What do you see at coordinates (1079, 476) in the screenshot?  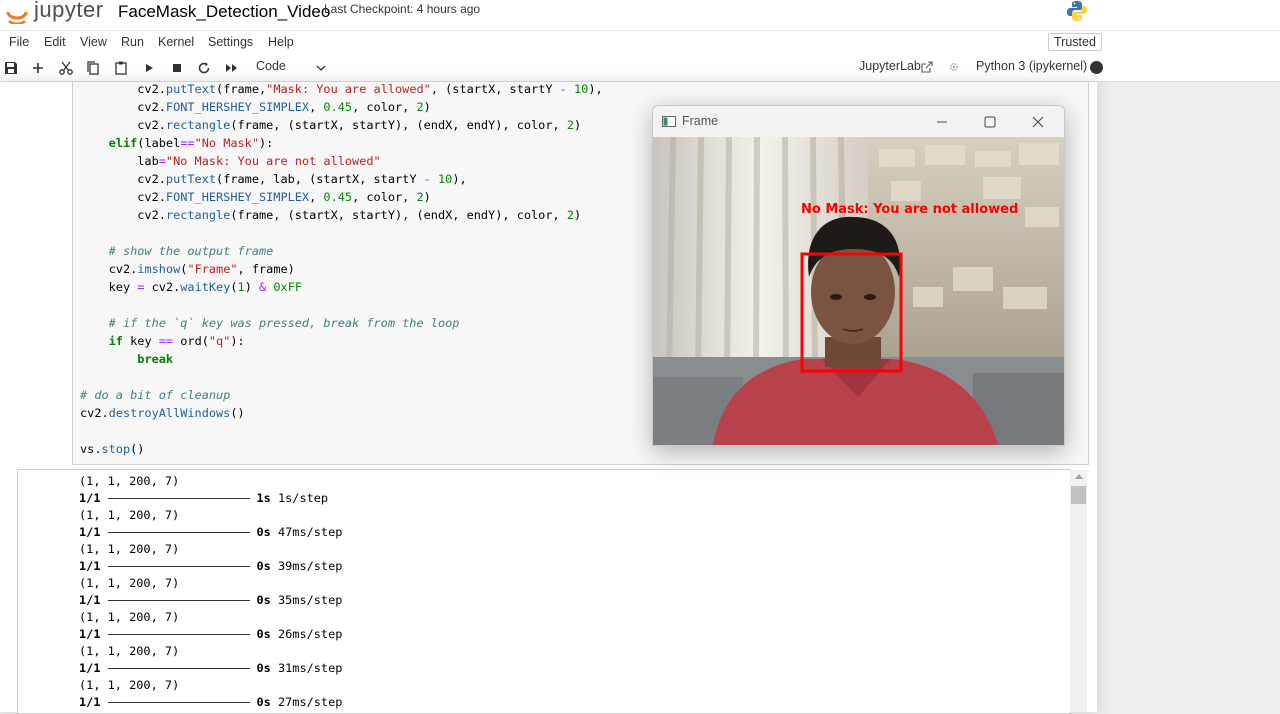 I see `scroll-up-icon` at bounding box center [1079, 476].